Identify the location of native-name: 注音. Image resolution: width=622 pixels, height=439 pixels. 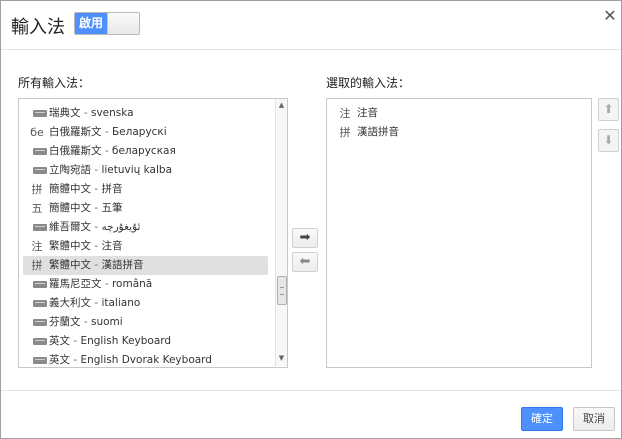
(112, 246).